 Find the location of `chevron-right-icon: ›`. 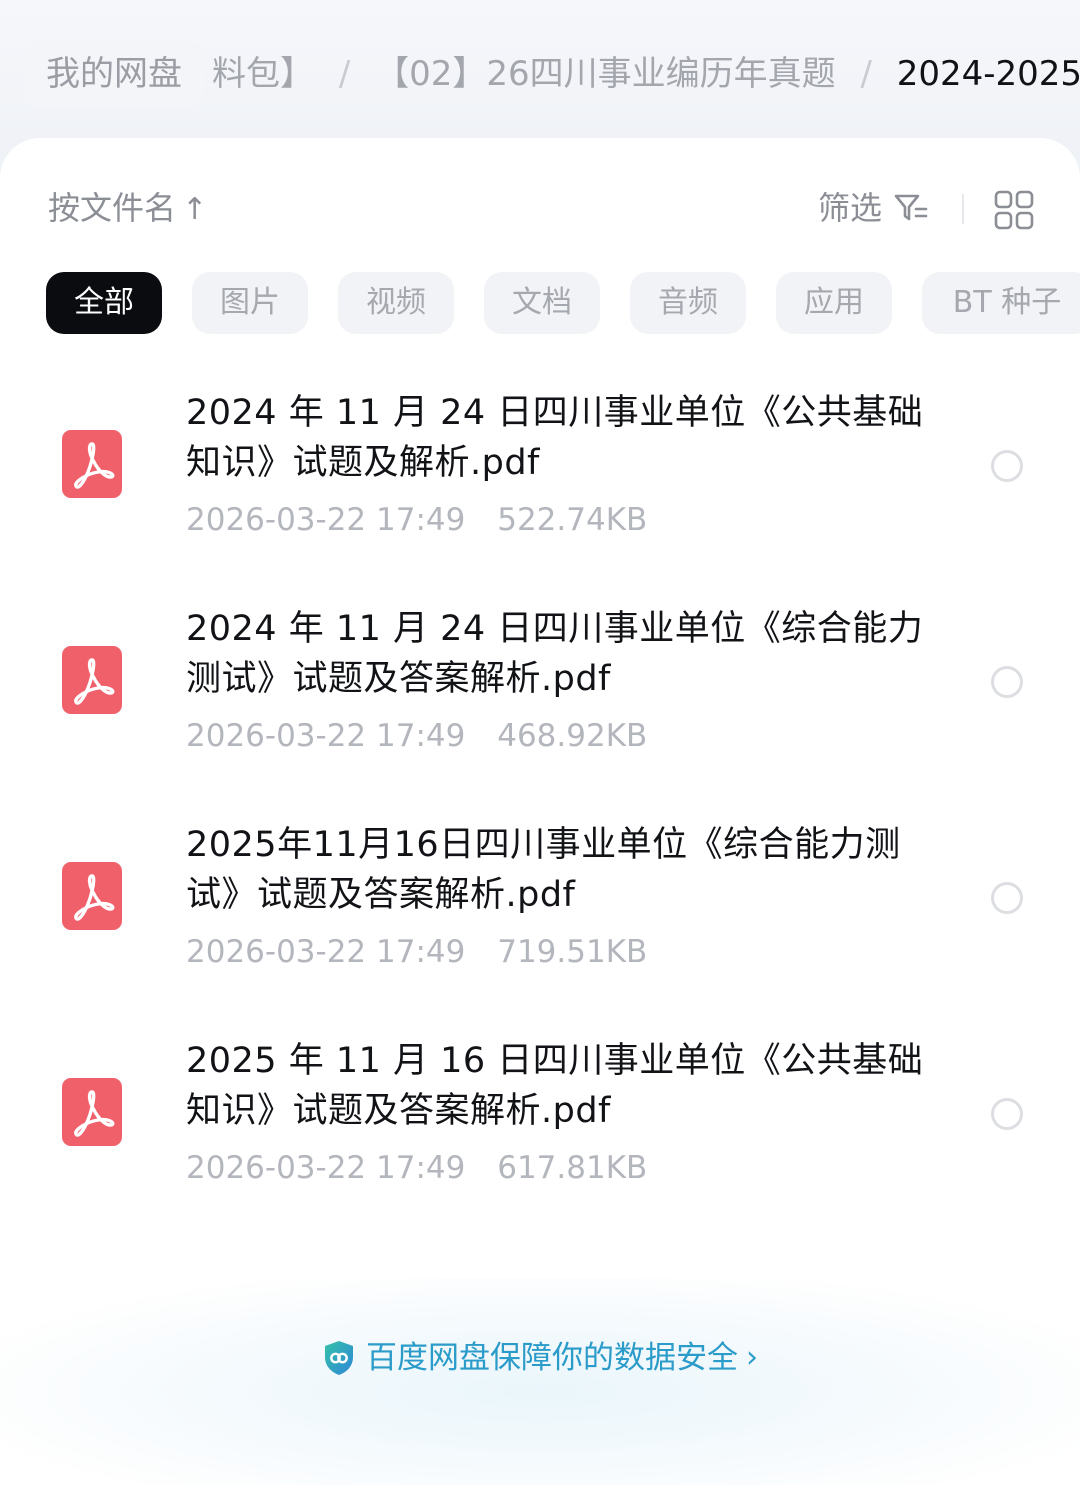

chevron-right-icon: › is located at coordinates (752, 1357).